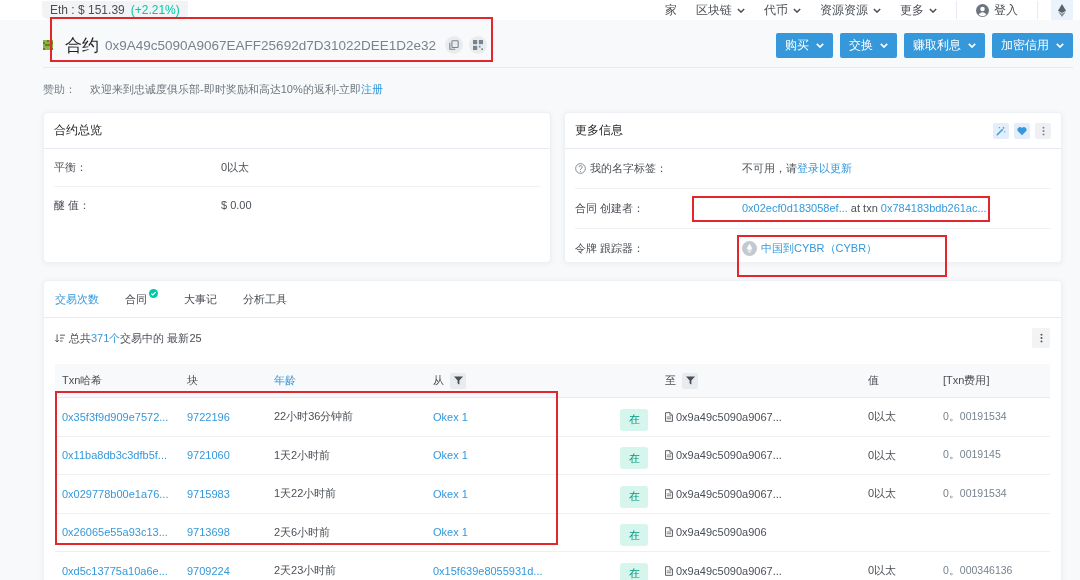 The height and width of the screenshot is (580, 1080). I want to click on block-link: 9722196, so click(208, 416).